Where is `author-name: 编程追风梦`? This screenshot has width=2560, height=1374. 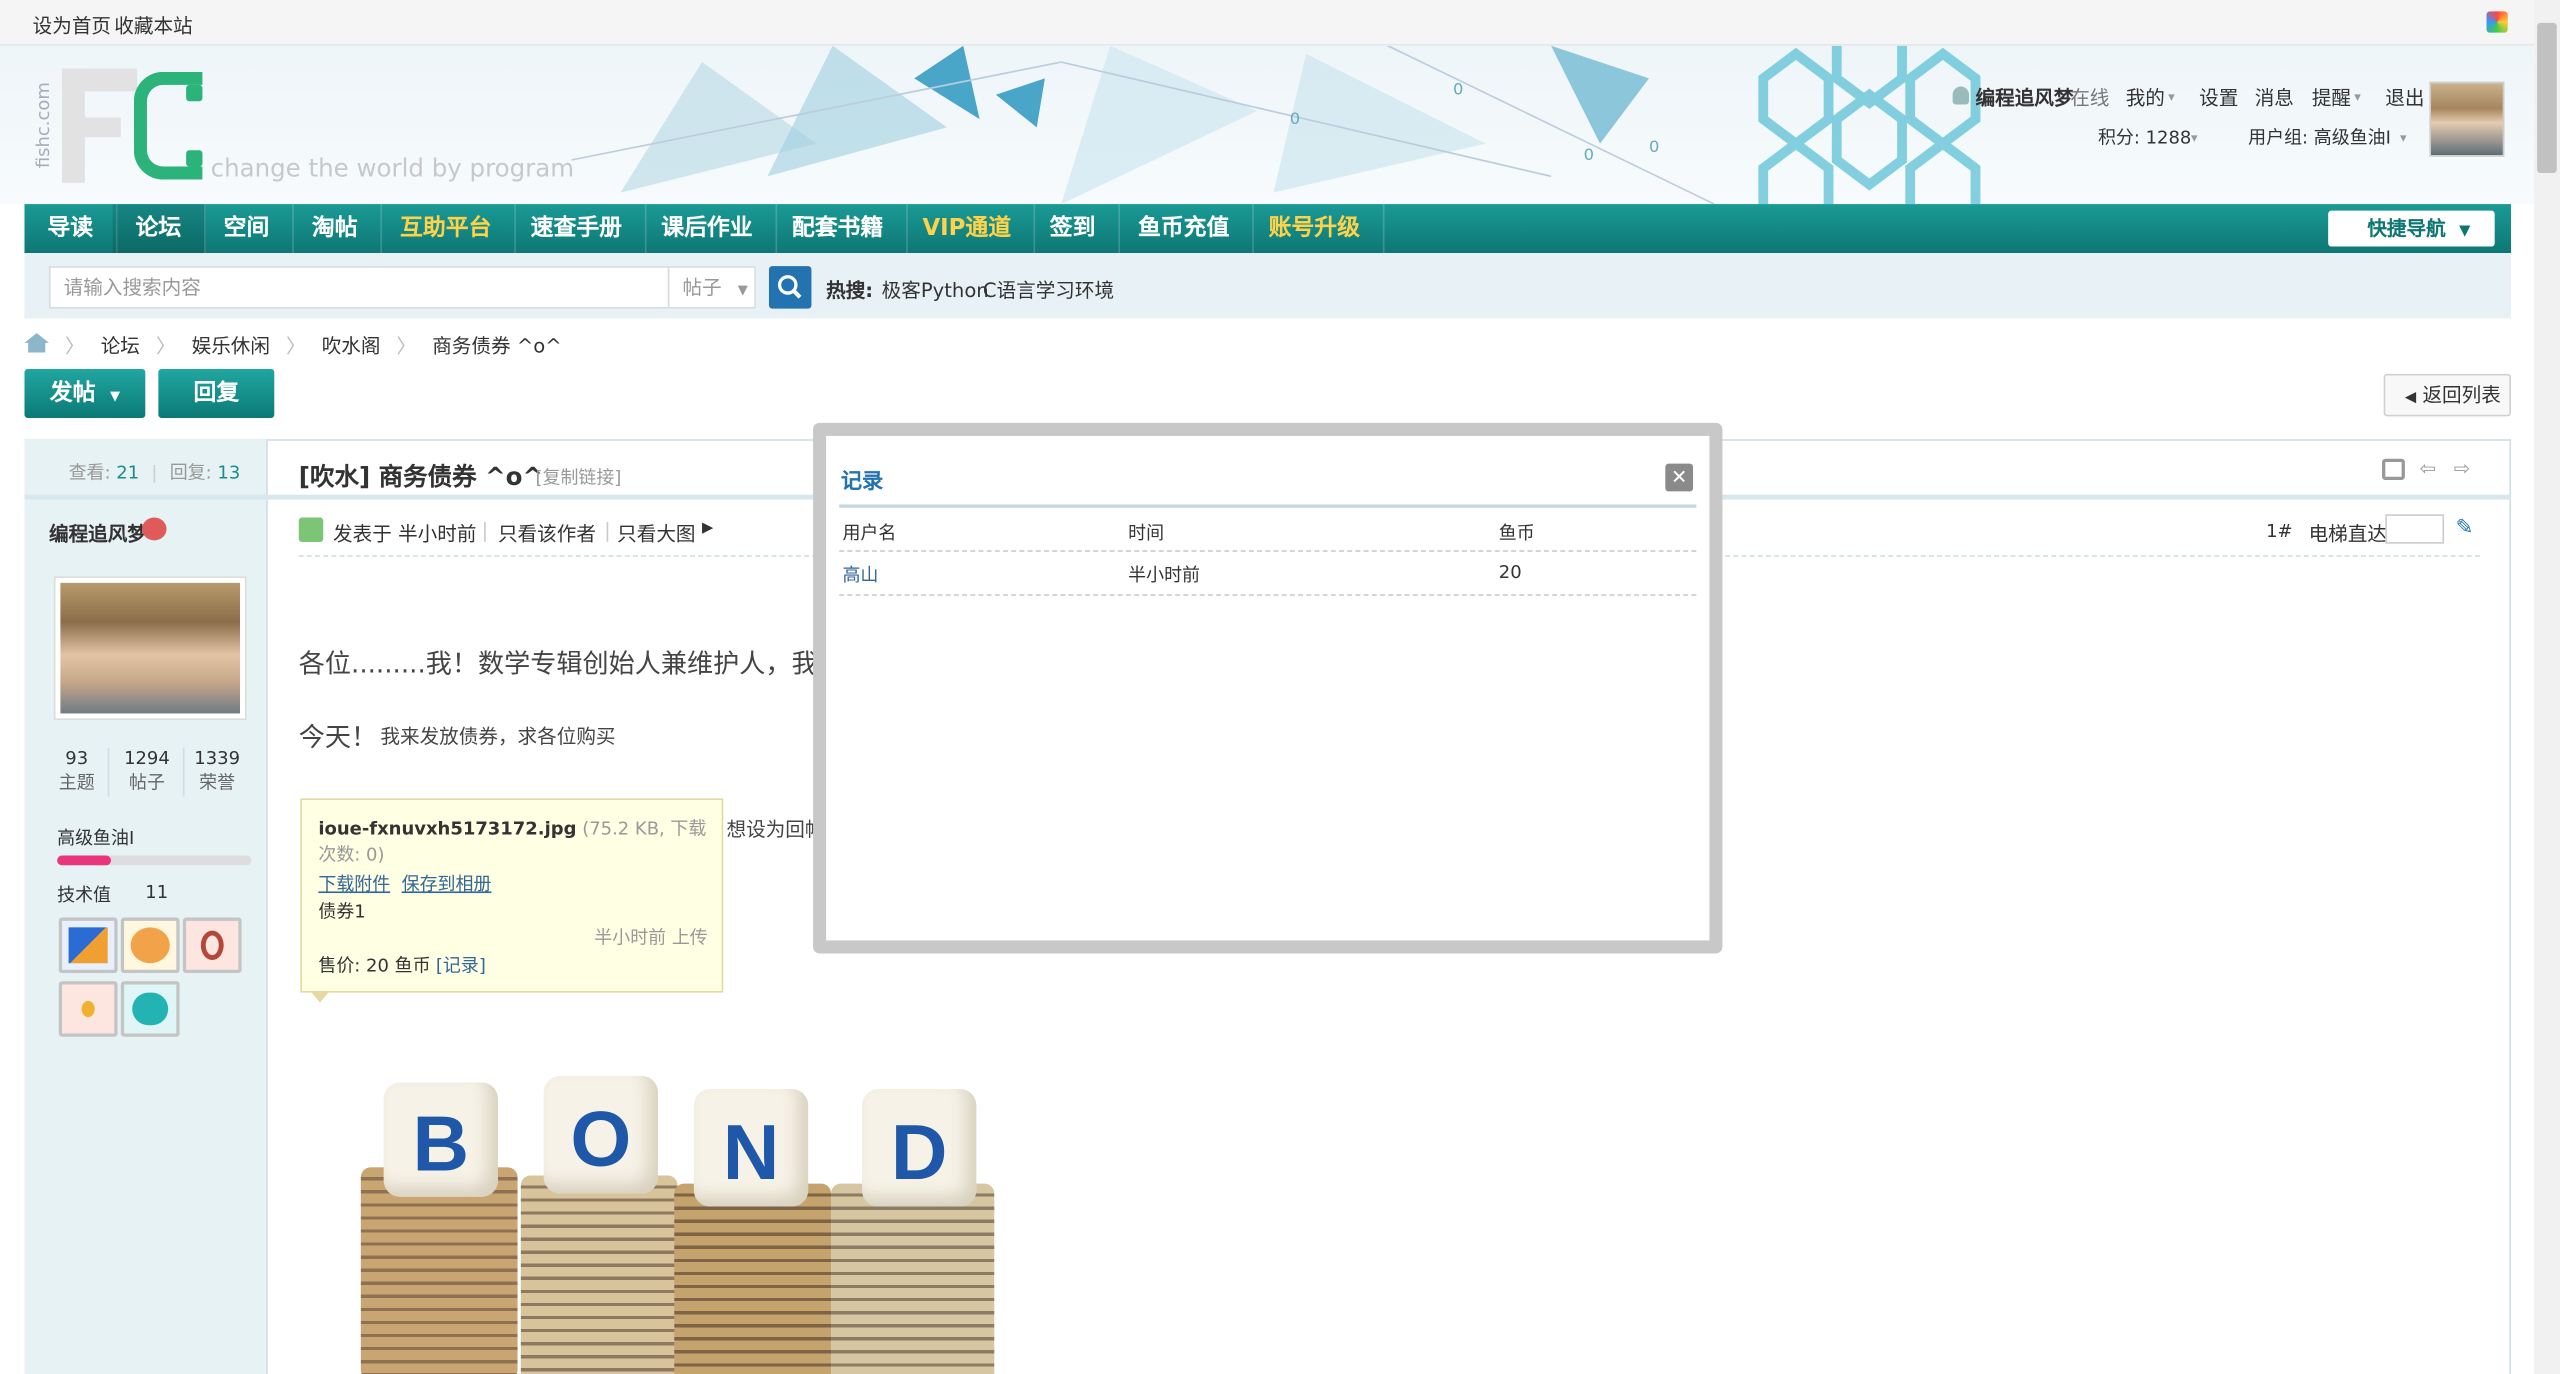
author-name: 编程追风梦 is located at coordinates (98, 533).